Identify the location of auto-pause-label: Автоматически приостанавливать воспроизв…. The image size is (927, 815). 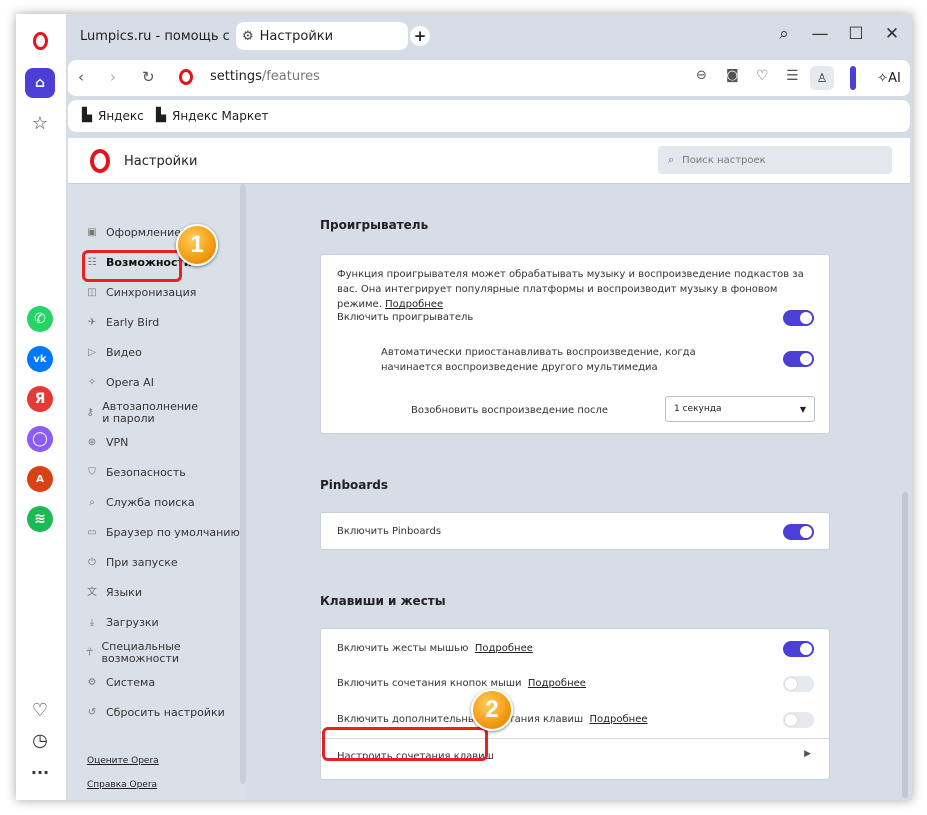
(538, 360).